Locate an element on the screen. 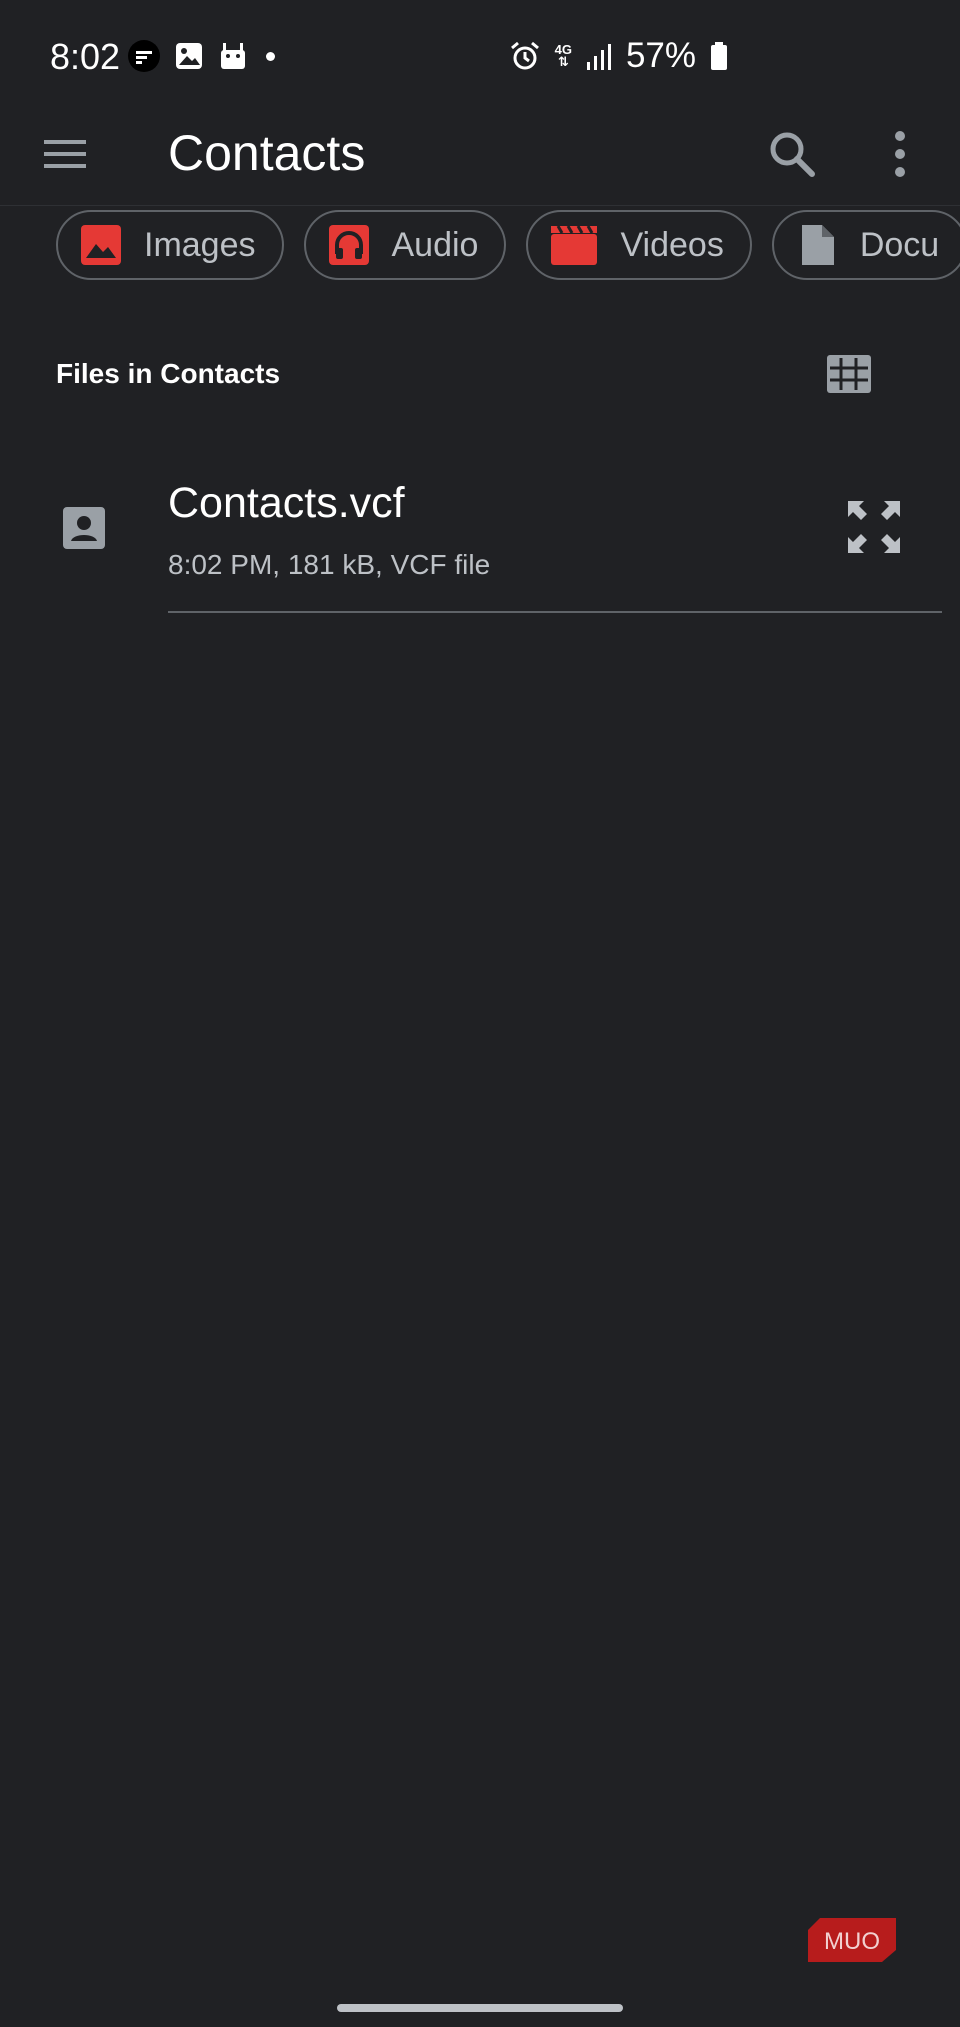 Image resolution: width=960 pixels, height=2027 pixels. chip-documents: Docu is located at coordinates (865, 245).